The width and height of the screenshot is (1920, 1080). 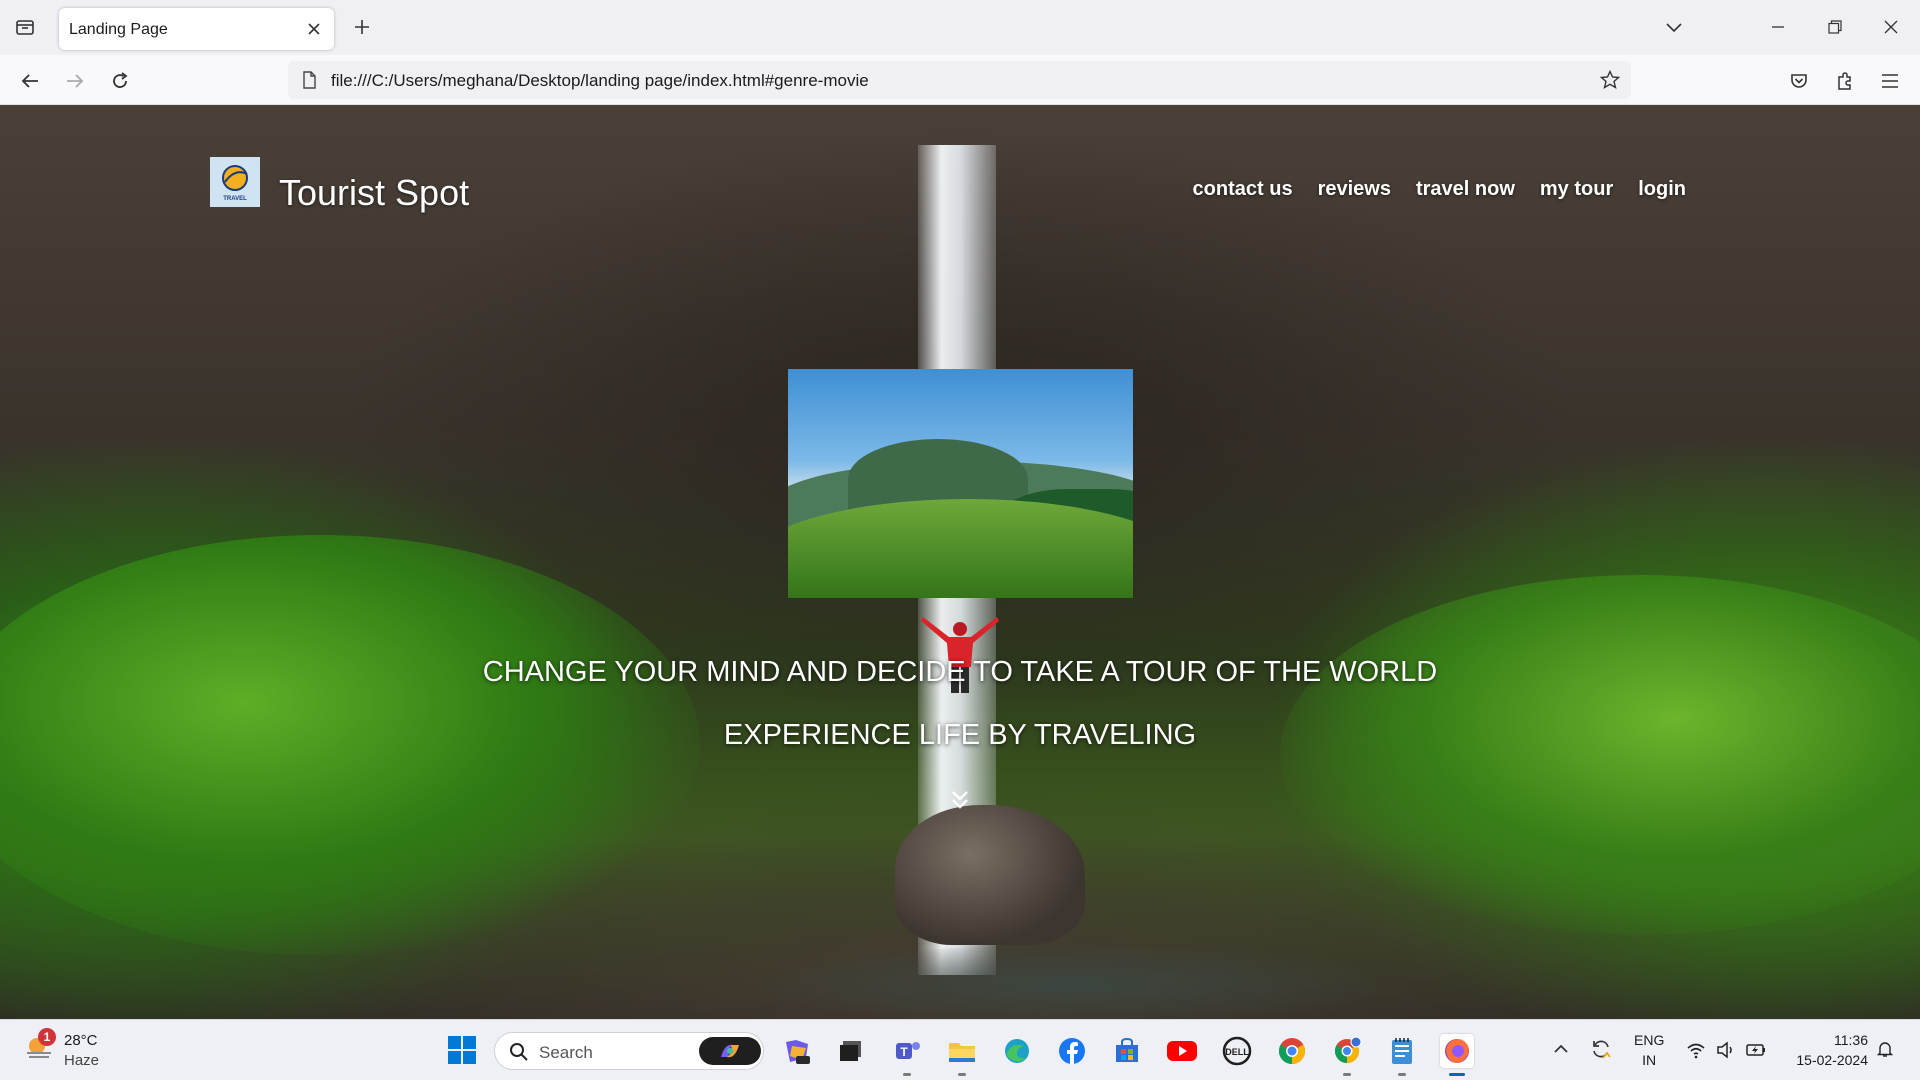 What do you see at coordinates (962, 1055) in the screenshot?
I see `file-explorer-icon` at bounding box center [962, 1055].